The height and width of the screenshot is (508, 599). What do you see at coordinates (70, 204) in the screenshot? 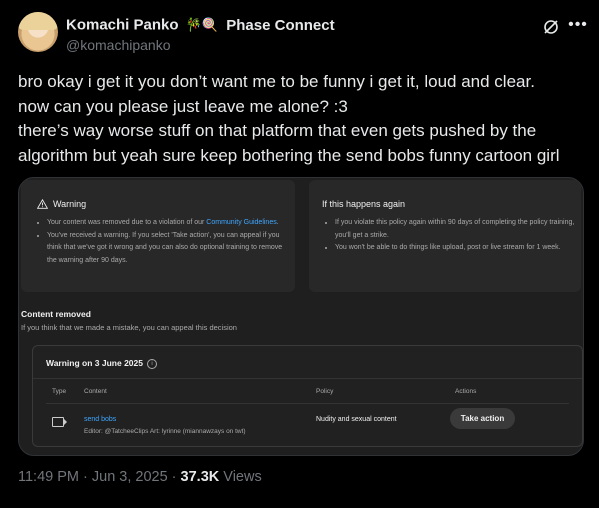
I see `warning-title: Warning` at bounding box center [70, 204].